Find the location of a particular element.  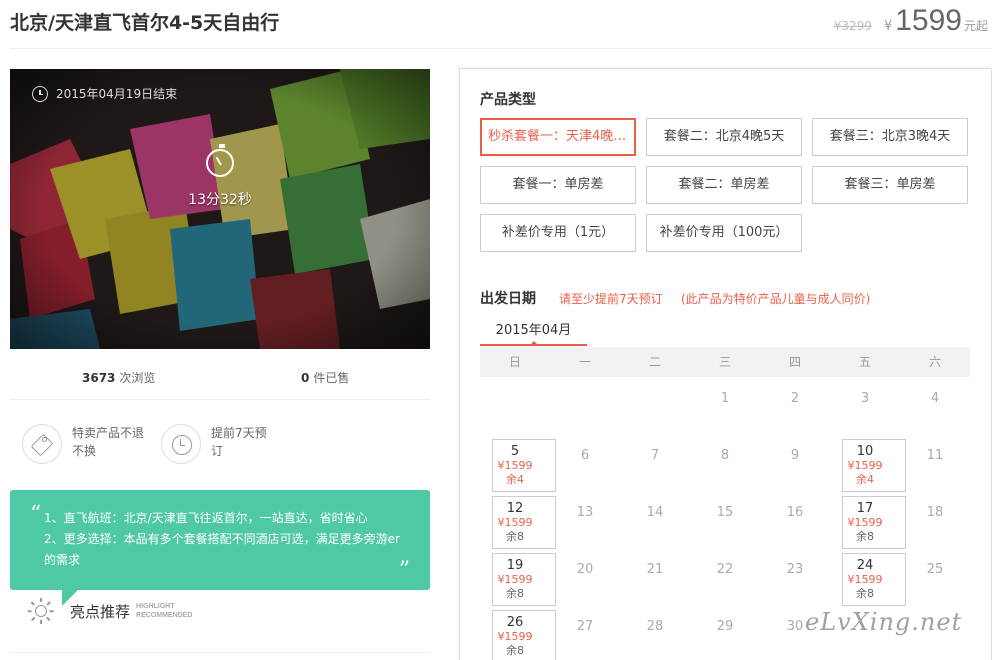

calendar-day: 28 is located at coordinates (655, 634).